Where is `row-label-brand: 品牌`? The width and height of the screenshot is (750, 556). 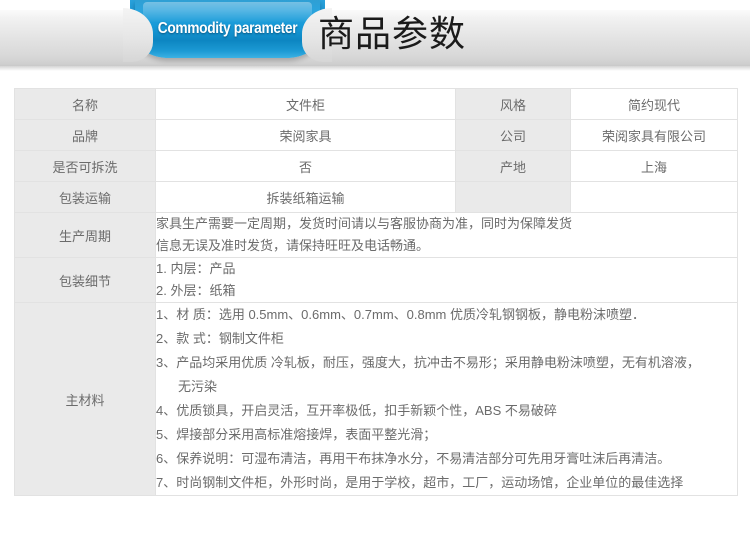 row-label-brand: 品牌 is located at coordinates (85, 135).